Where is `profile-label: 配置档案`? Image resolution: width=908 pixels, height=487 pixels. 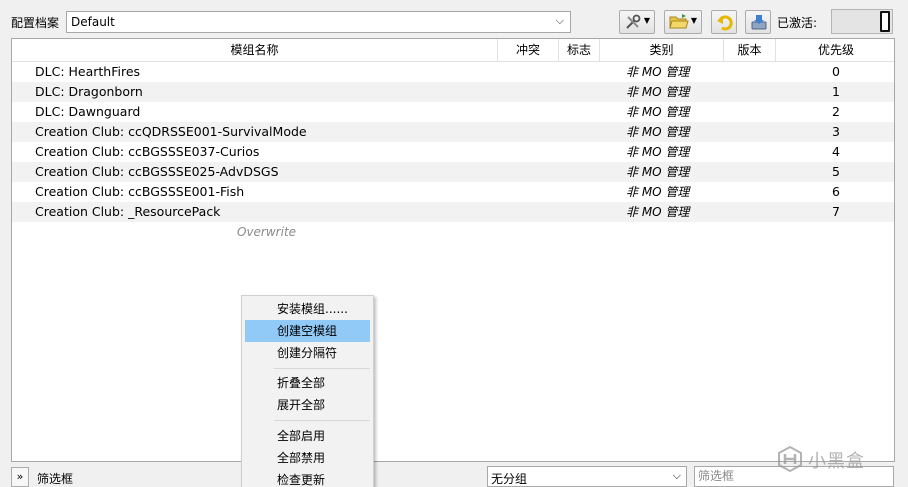
profile-label: 配置档案 is located at coordinates (35, 23).